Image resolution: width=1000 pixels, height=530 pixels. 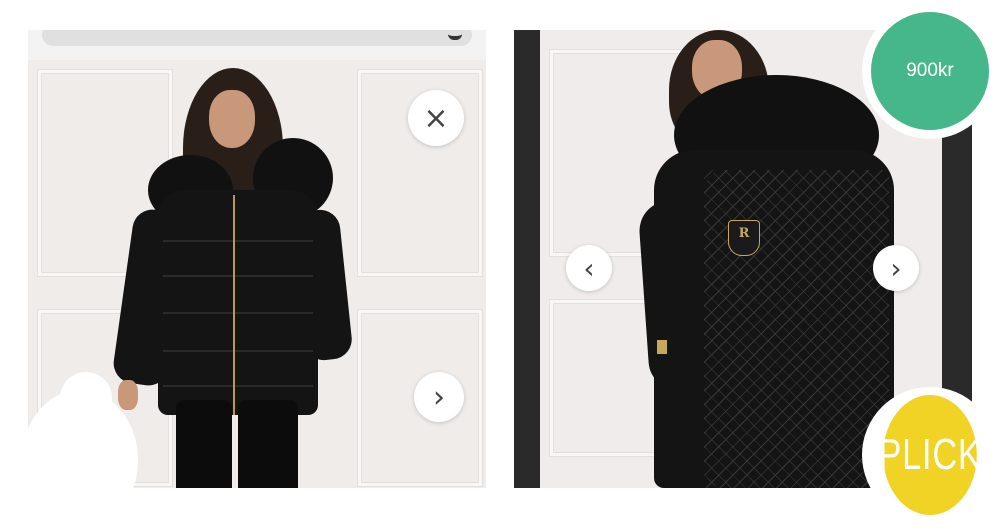 What do you see at coordinates (527, 259) in the screenshot?
I see `carousel-edge` at bounding box center [527, 259].